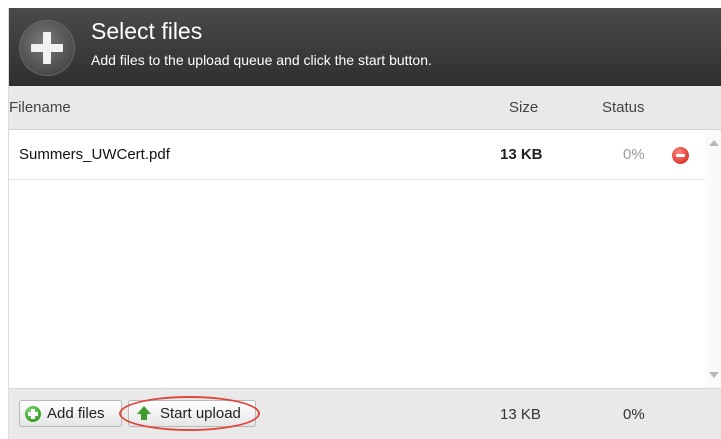 The height and width of the screenshot is (439, 721). Describe the element at coordinates (76, 413) in the screenshot. I see `add-files-label: Add files` at that location.